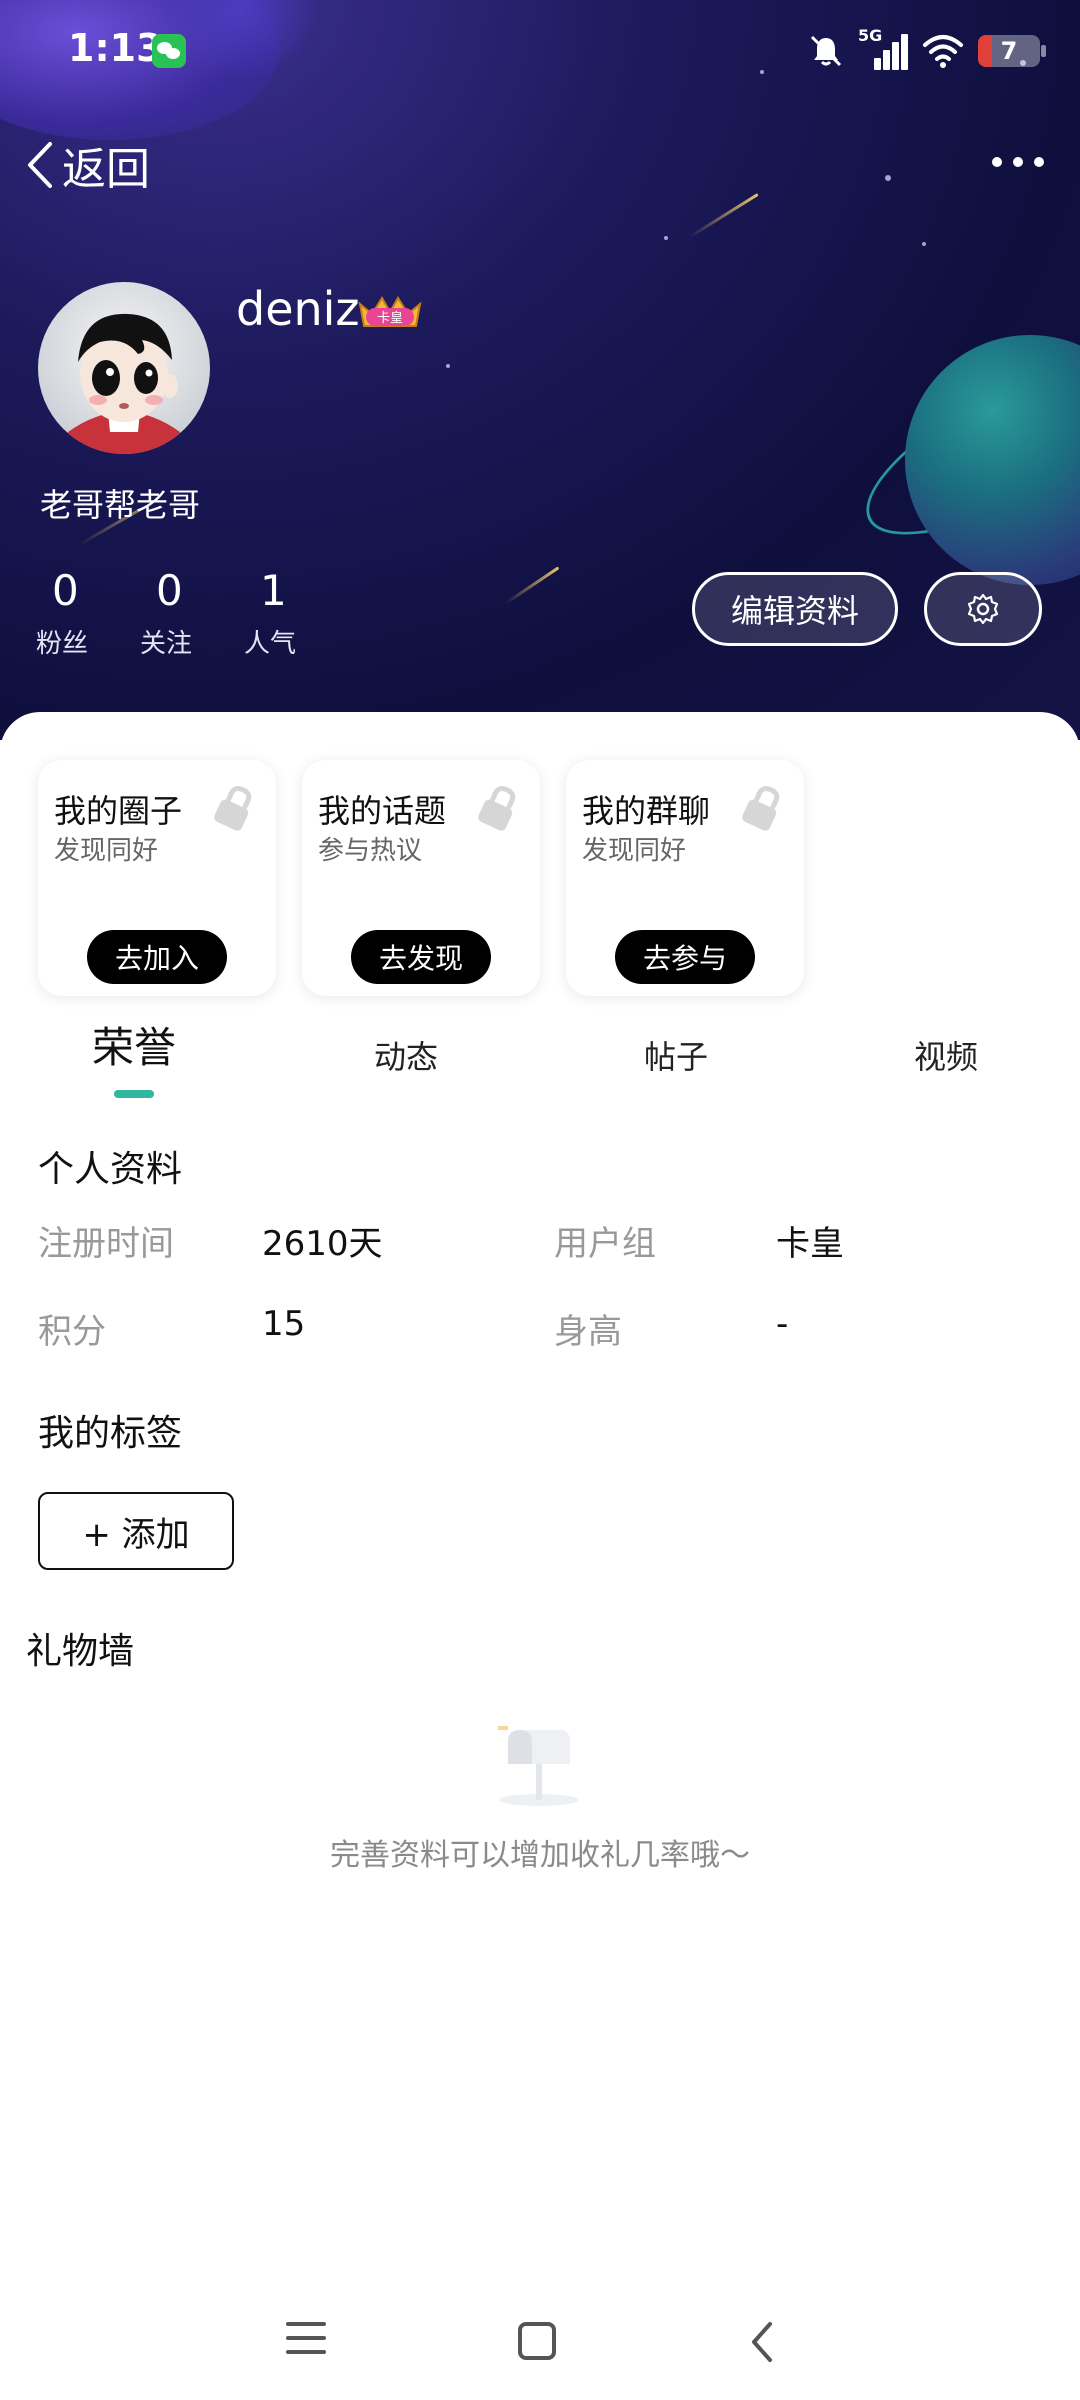  What do you see at coordinates (370, 851) in the screenshot?
I see `card-subtitle: 参与热议` at bounding box center [370, 851].